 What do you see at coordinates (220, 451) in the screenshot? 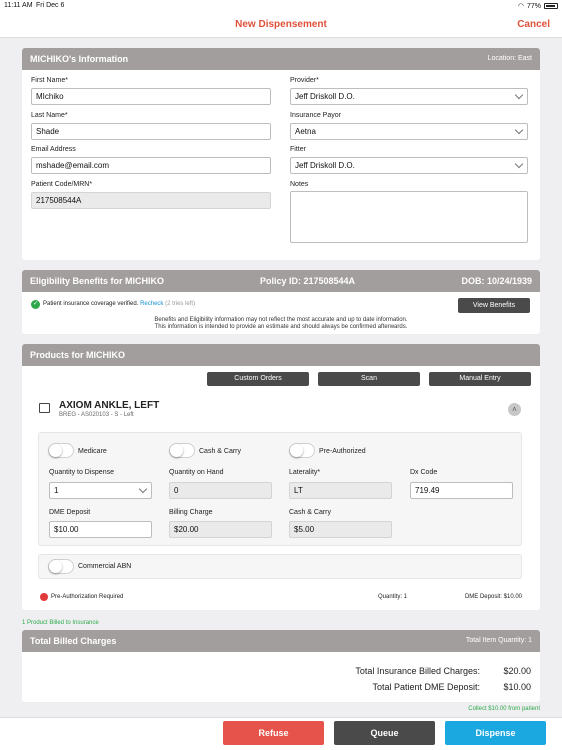
I see `cash-carry-toggle-label: Cash & Carry` at bounding box center [220, 451].